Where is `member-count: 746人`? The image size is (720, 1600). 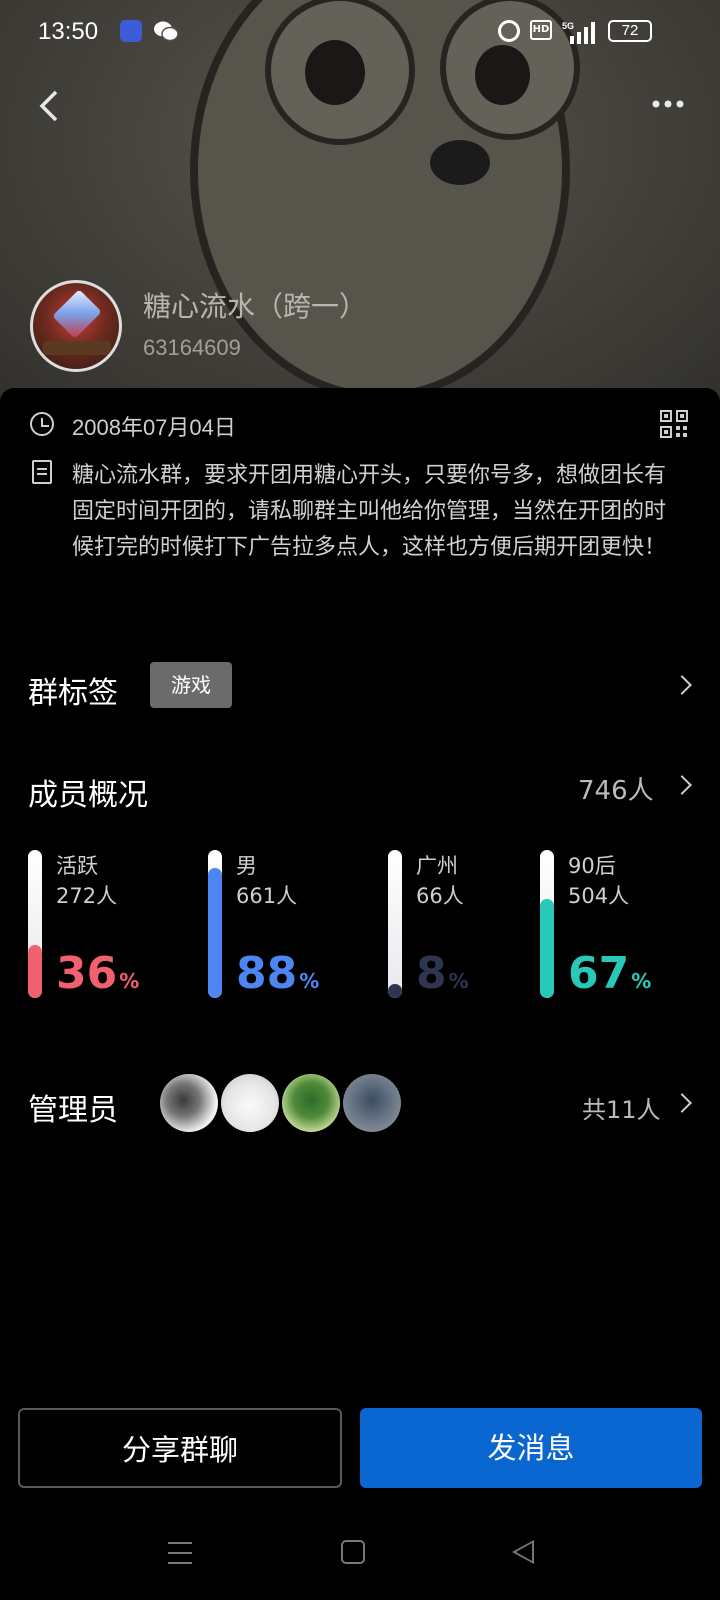 member-count: 746人 is located at coordinates (616, 788).